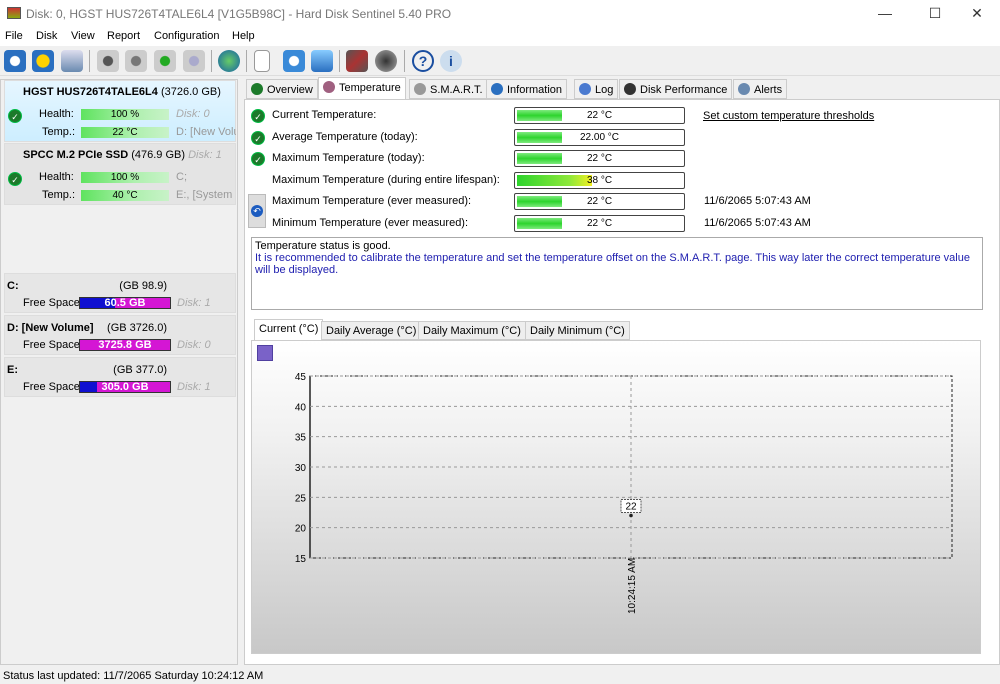 This screenshot has width=1000, height=684. What do you see at coordinates (125, 114) in the screenshot?
I see `health-bar: 100 %` at bounding box center [125, 114].